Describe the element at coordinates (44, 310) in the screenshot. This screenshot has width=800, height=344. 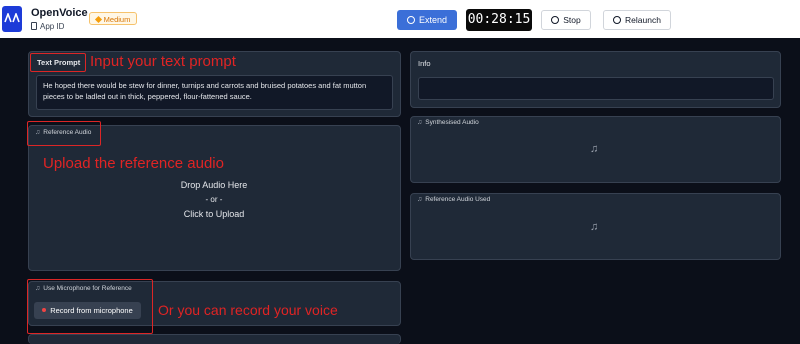
I see `record-dot-icon` at that location.